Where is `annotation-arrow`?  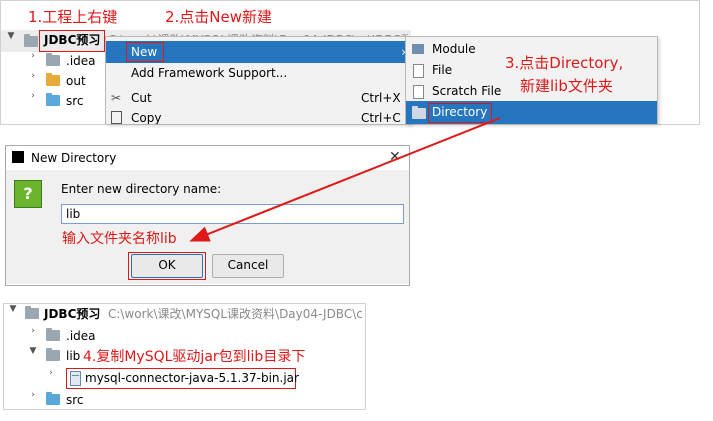 annotation-arrow is located at coordinates (345, 179).